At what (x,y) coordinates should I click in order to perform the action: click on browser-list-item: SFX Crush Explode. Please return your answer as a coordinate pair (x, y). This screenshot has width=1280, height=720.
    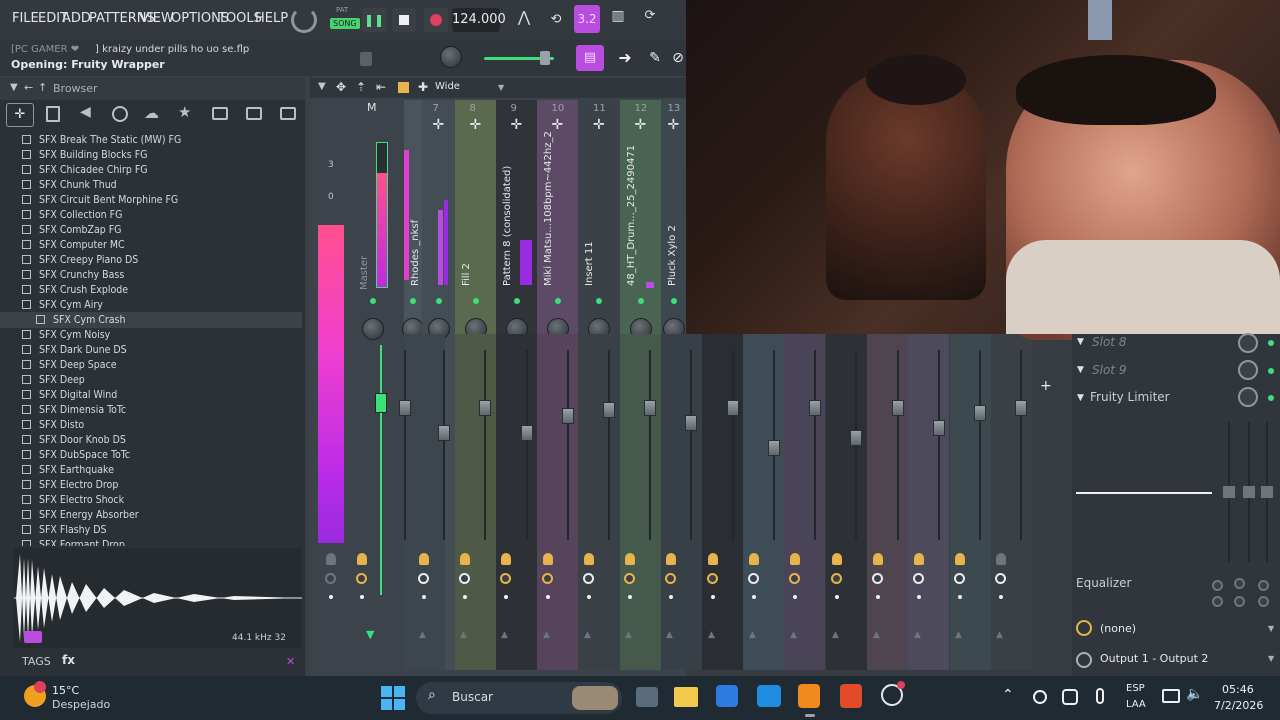
    Looking at the image, I should click on (75, 291).